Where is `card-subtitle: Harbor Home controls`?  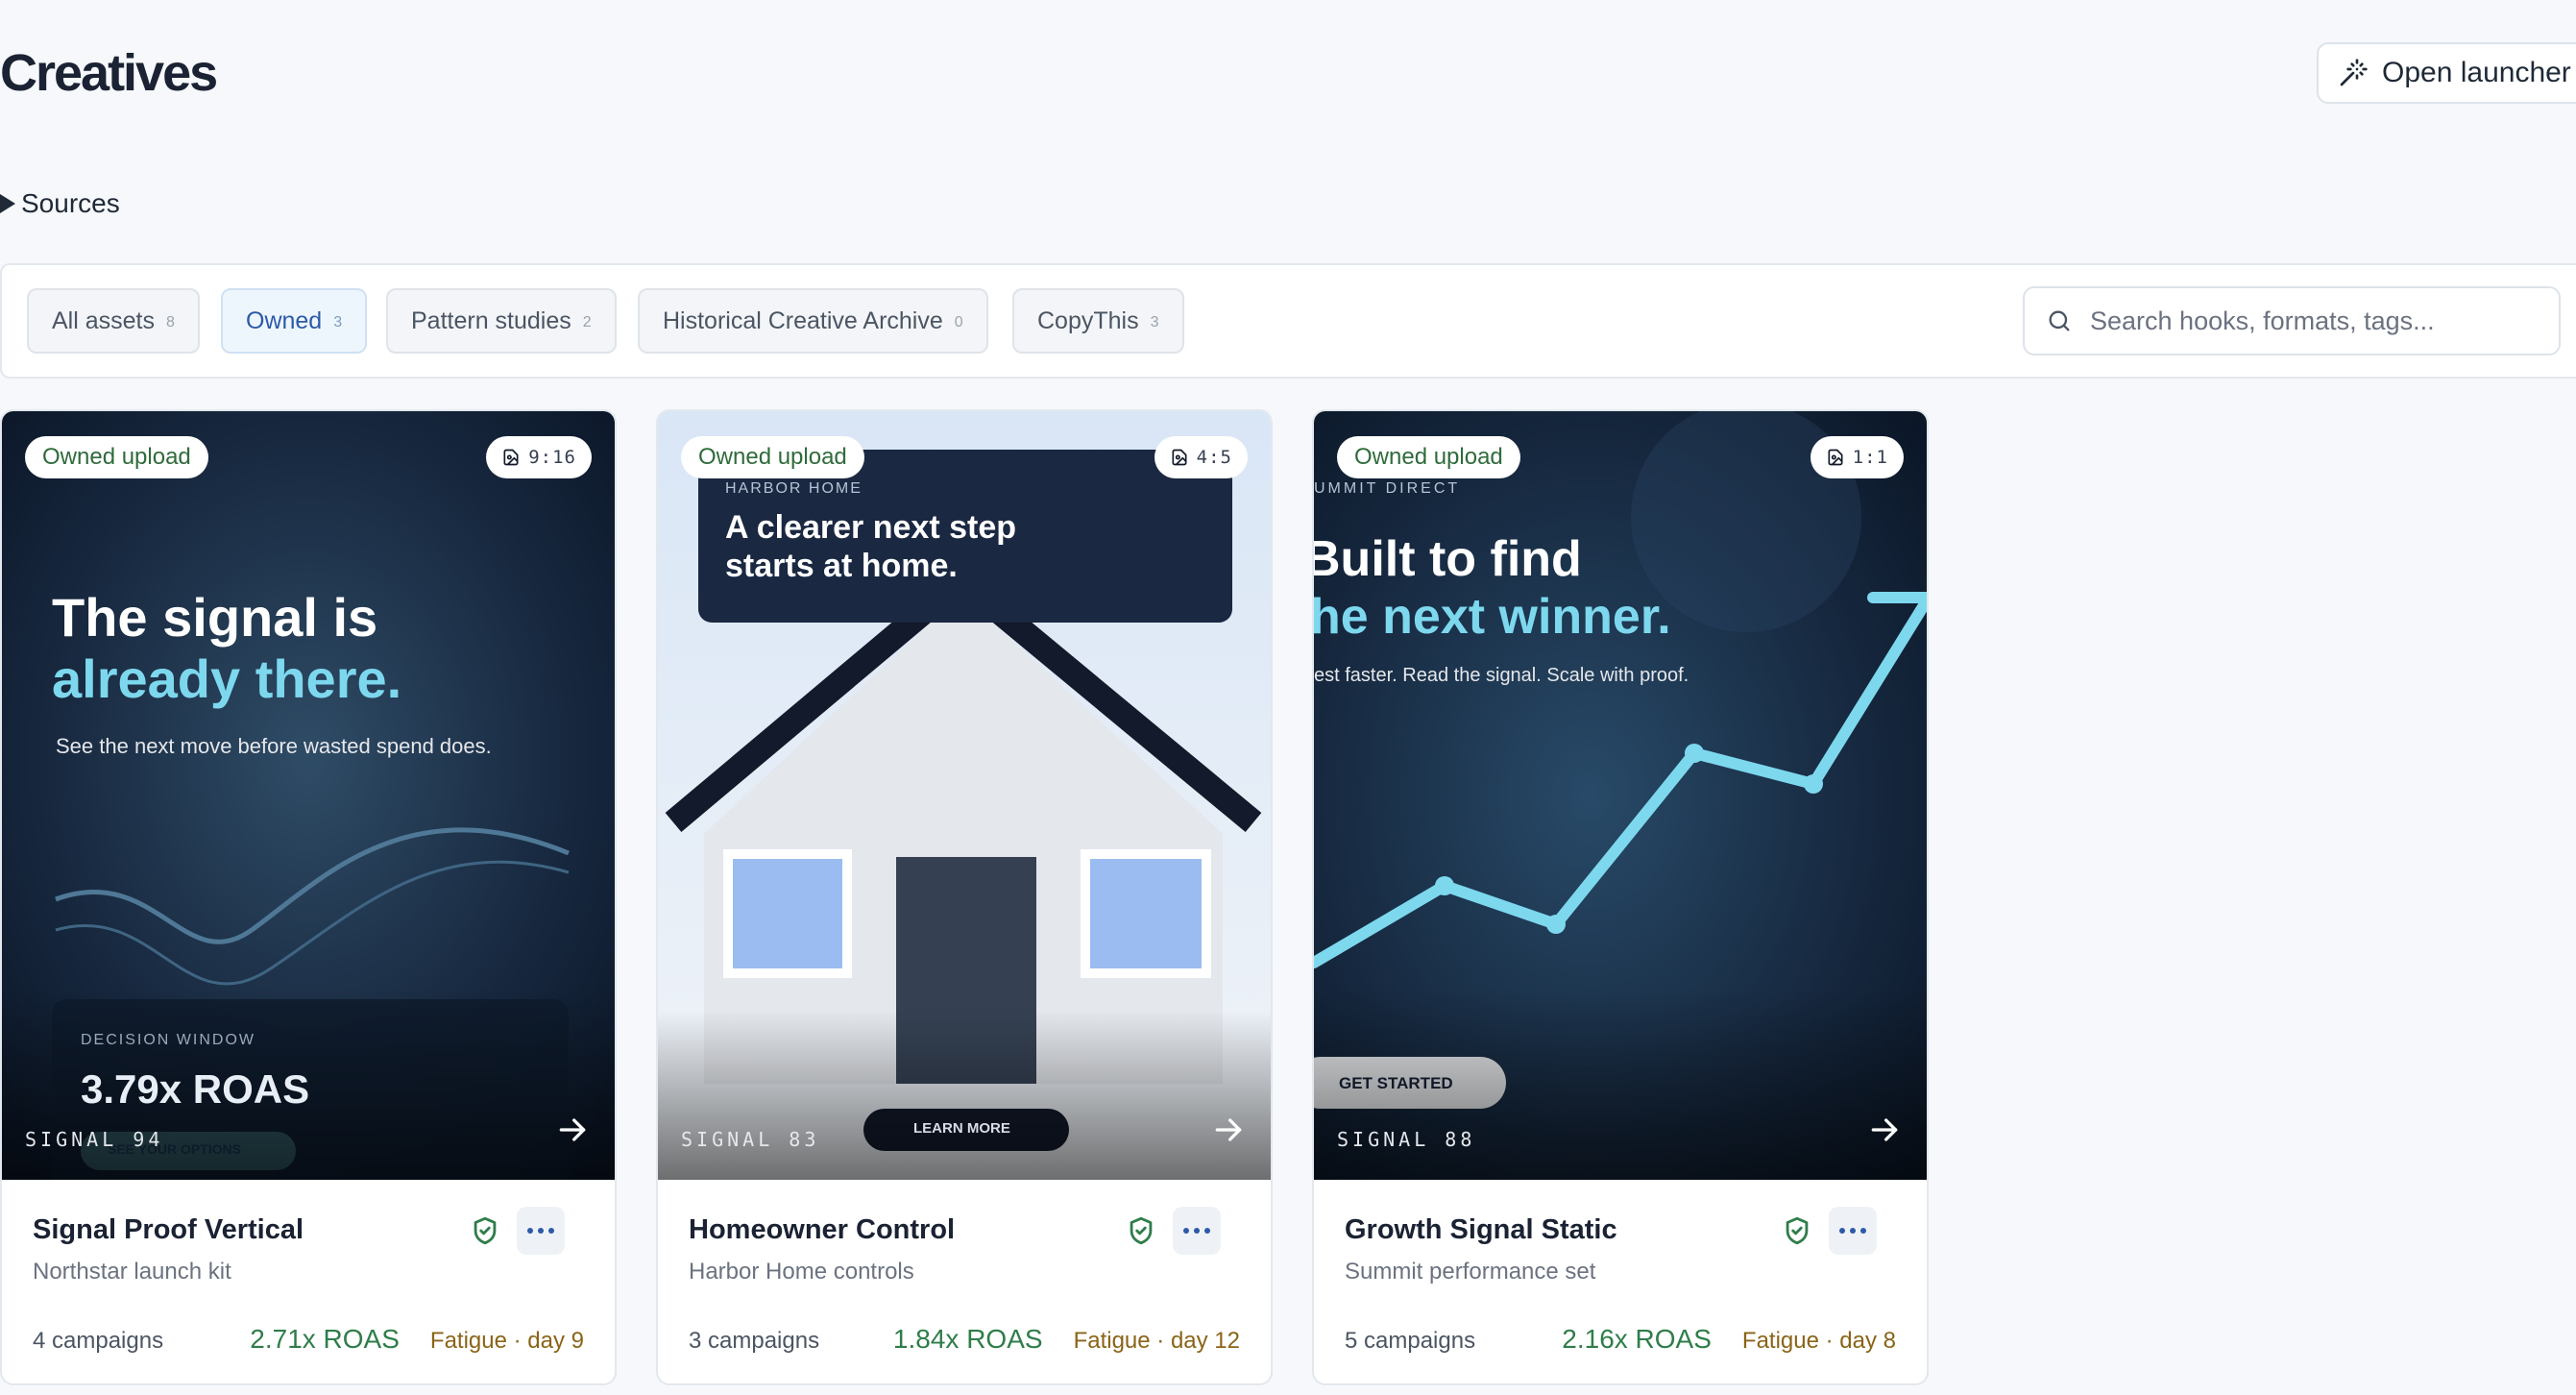 card-subtitle: Harbor Home controls is located at coordinates (802, 1272).